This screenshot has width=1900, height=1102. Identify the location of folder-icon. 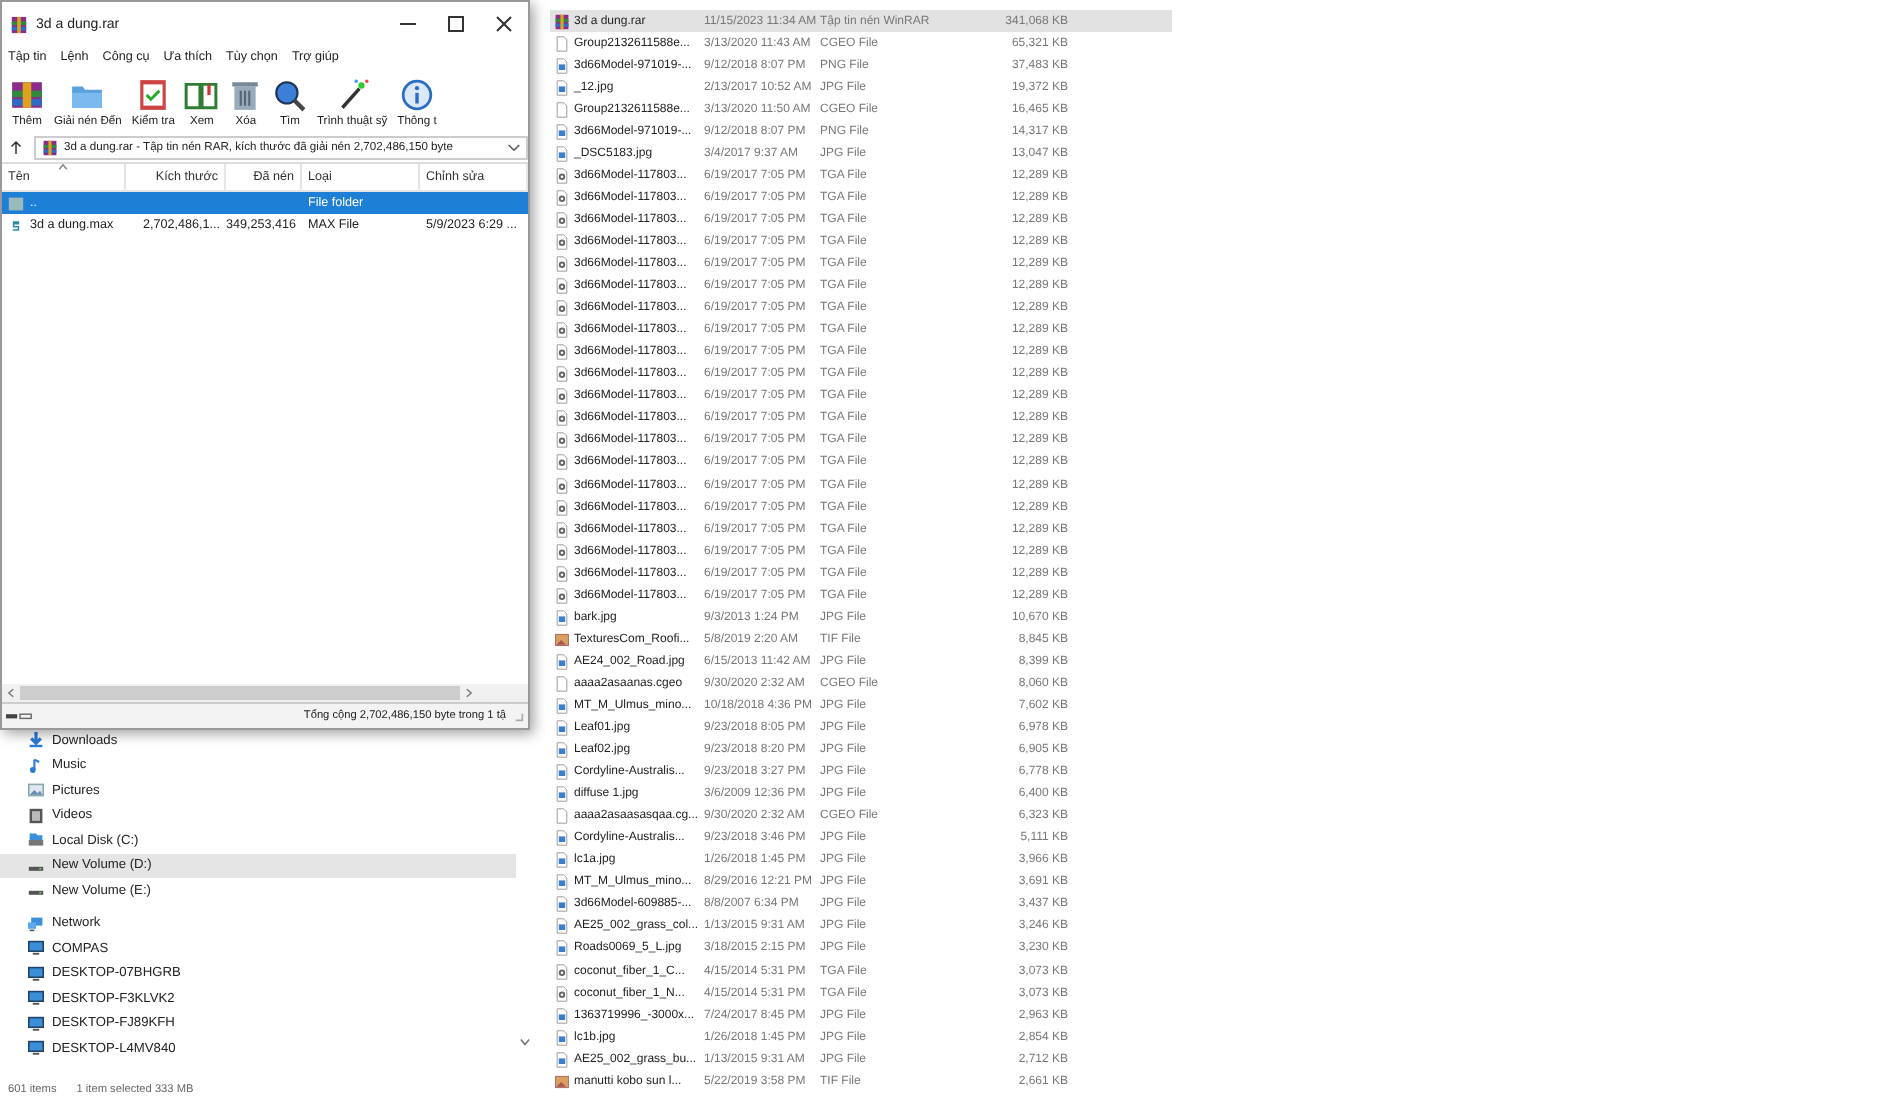
(16, 203).